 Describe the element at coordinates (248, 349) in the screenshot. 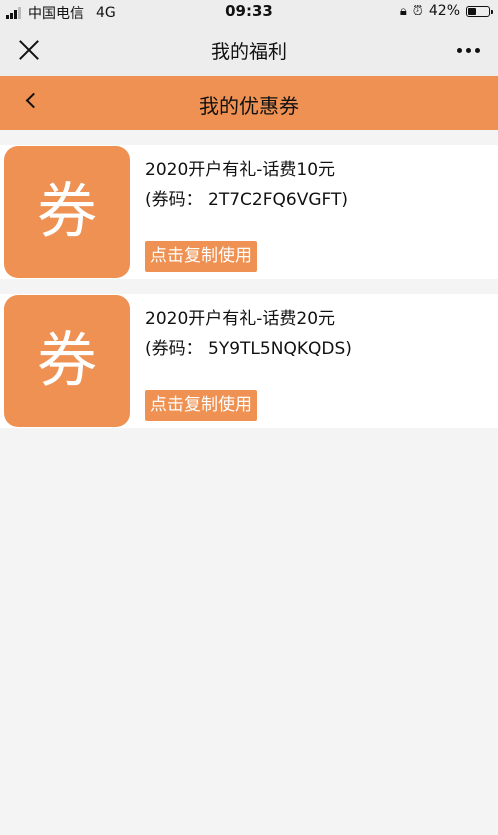

I see `coupon-code: (券码： 5Y9TL5NQKQDS)` at that location.